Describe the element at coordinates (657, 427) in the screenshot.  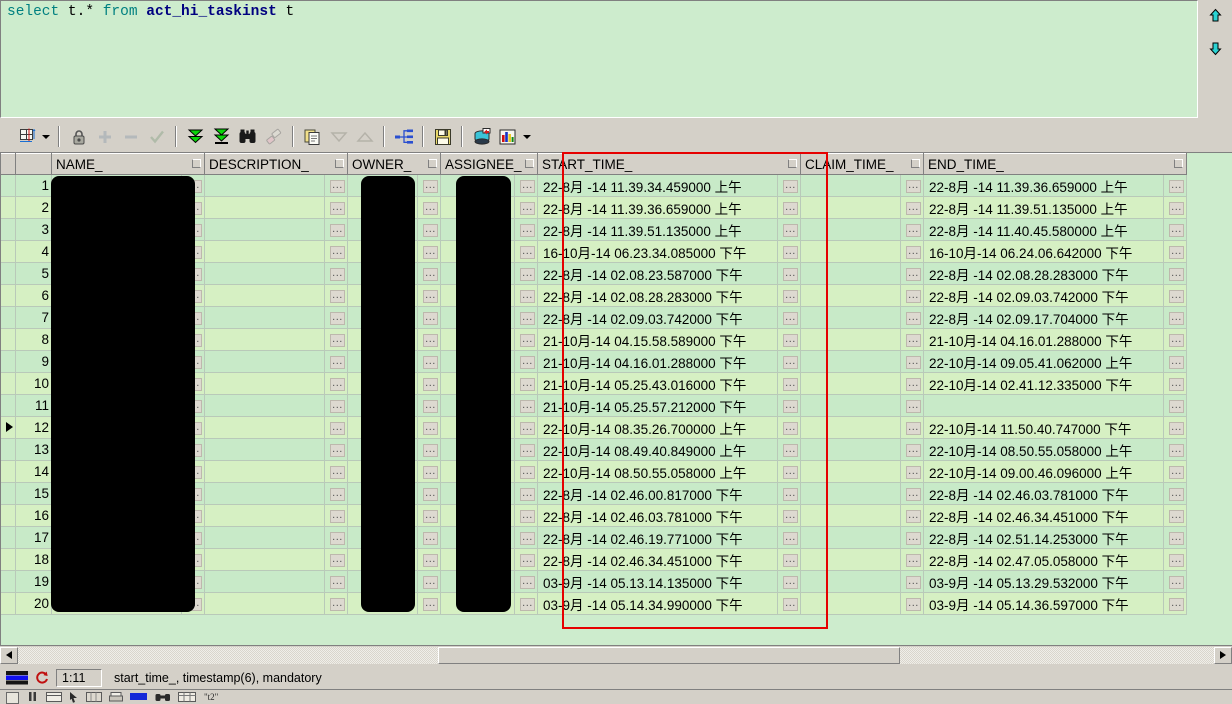
I see `cell-start_time: 22-10月-14 08.35.26.700000 上午` at that location.